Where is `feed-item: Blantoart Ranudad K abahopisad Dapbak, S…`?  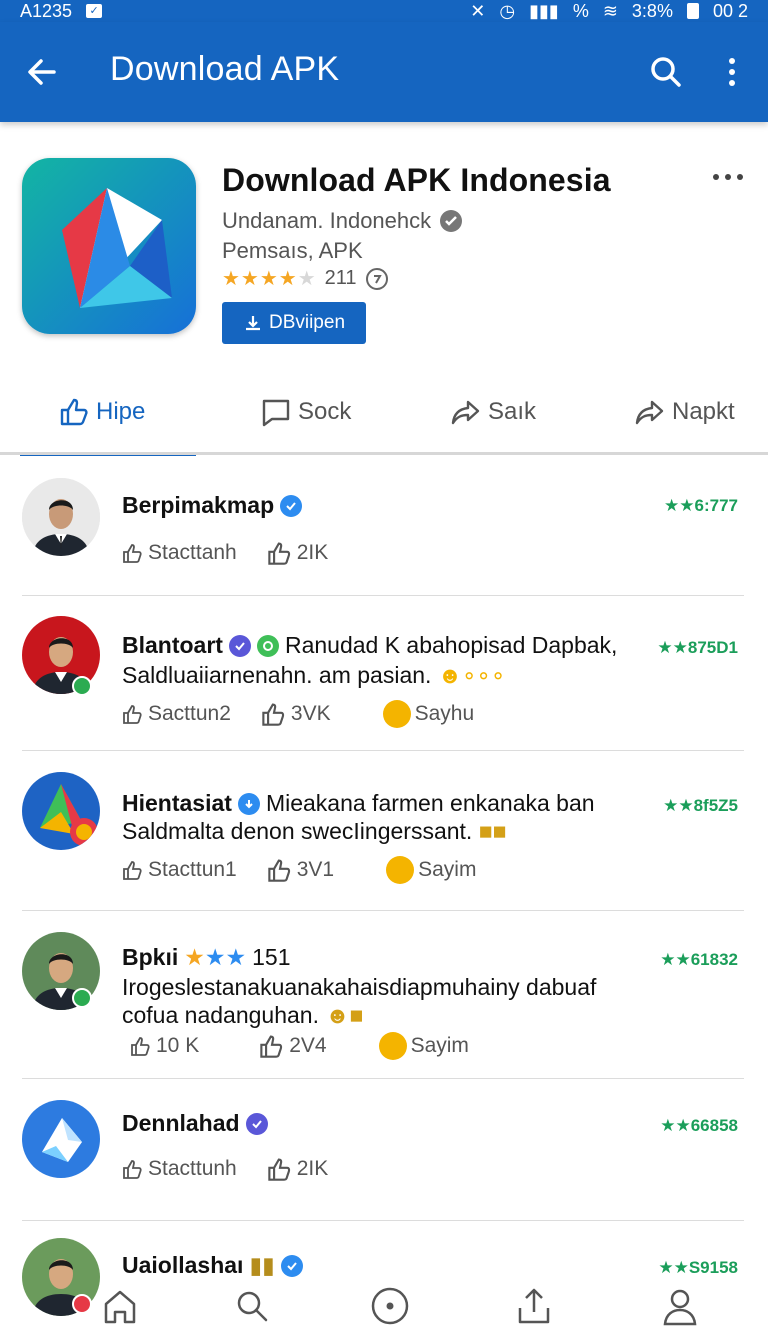 feed-item: Blantoart Ranudad K abahopisad Dapbak, S… is located at coordinates (384, 682).